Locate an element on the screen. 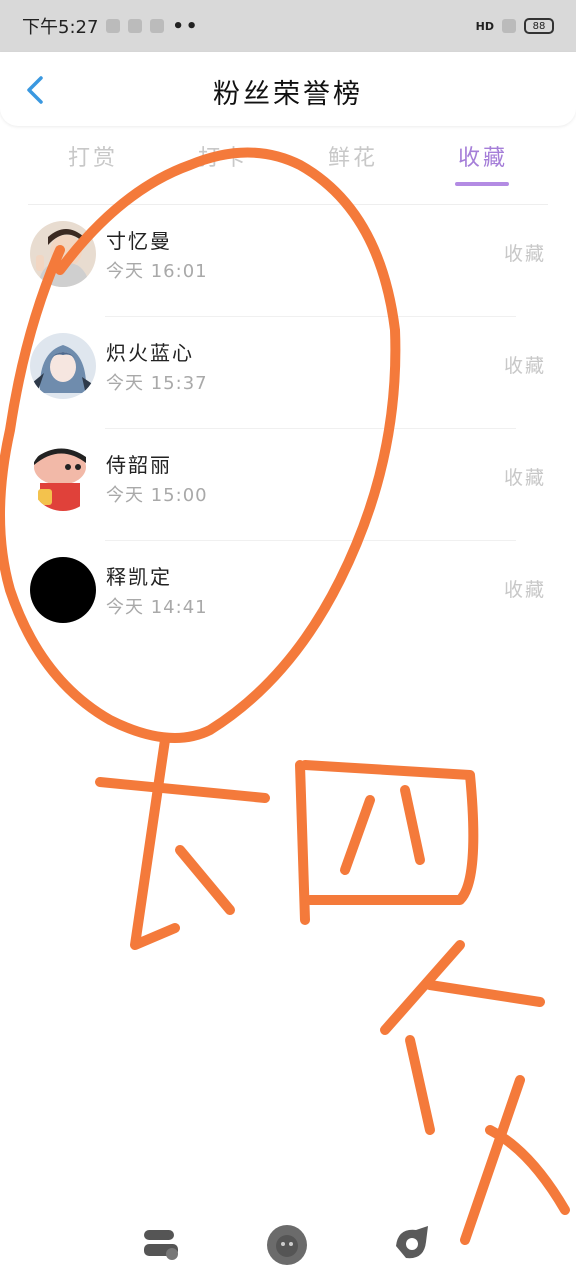  status-time: 下午5:27 is located at coordinates (60, 27).